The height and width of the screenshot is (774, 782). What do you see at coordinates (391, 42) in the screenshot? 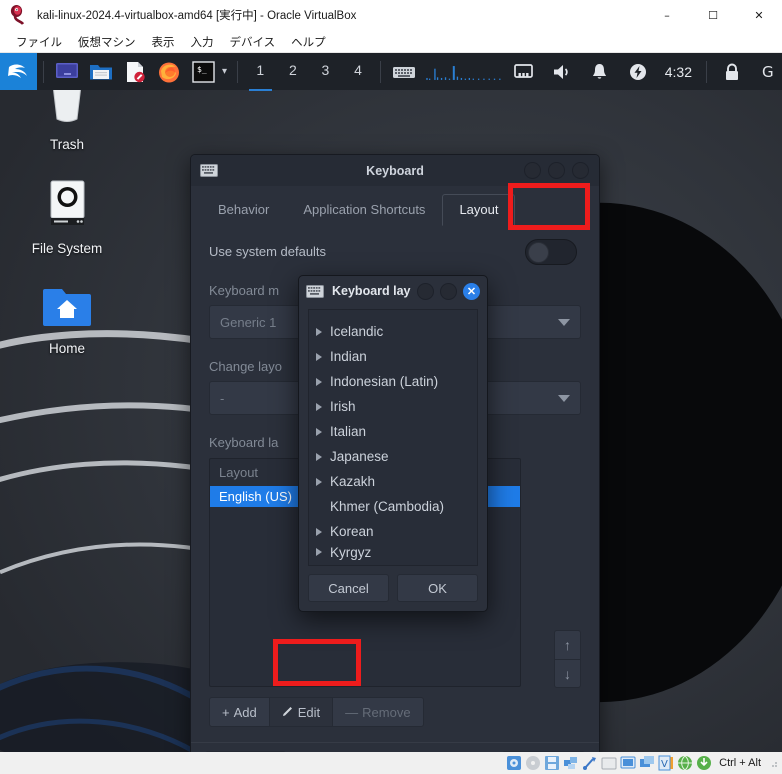
I see `virtualbox-menubar: ファイル 仮想マシン 表示 入力 デバイス ヘルプ` at bounding box center [391, 42].